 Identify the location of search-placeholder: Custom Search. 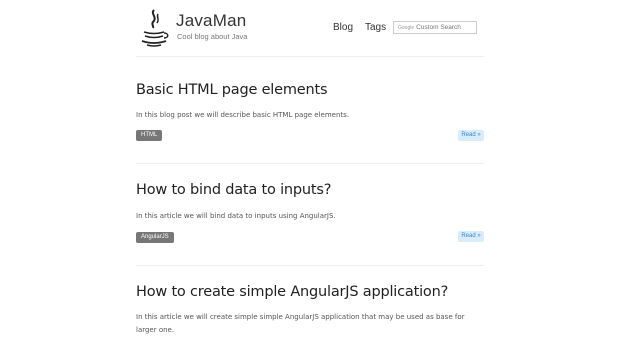
(438, 27).